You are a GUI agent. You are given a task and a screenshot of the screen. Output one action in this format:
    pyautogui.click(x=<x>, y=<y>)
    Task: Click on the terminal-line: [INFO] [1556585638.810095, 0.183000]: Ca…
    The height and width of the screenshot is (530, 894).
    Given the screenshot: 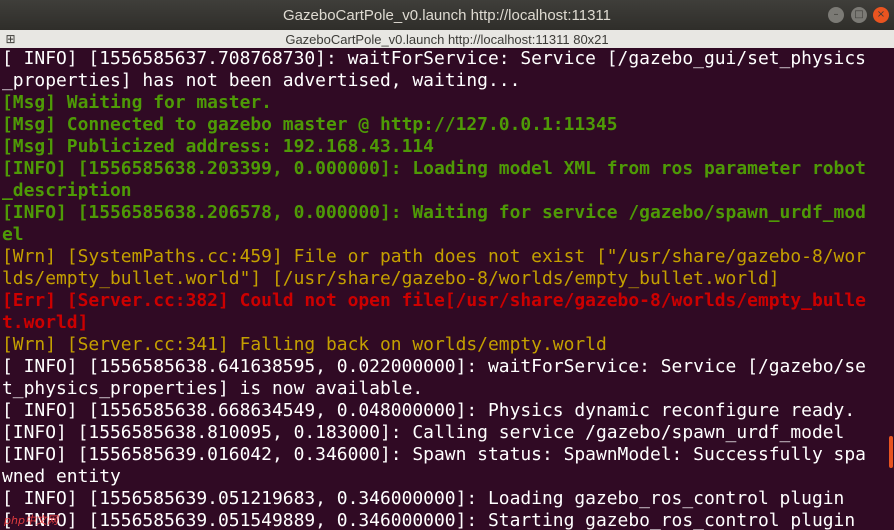 What is the action you would take?
    pyautogui.click(x=423, y=432)
    